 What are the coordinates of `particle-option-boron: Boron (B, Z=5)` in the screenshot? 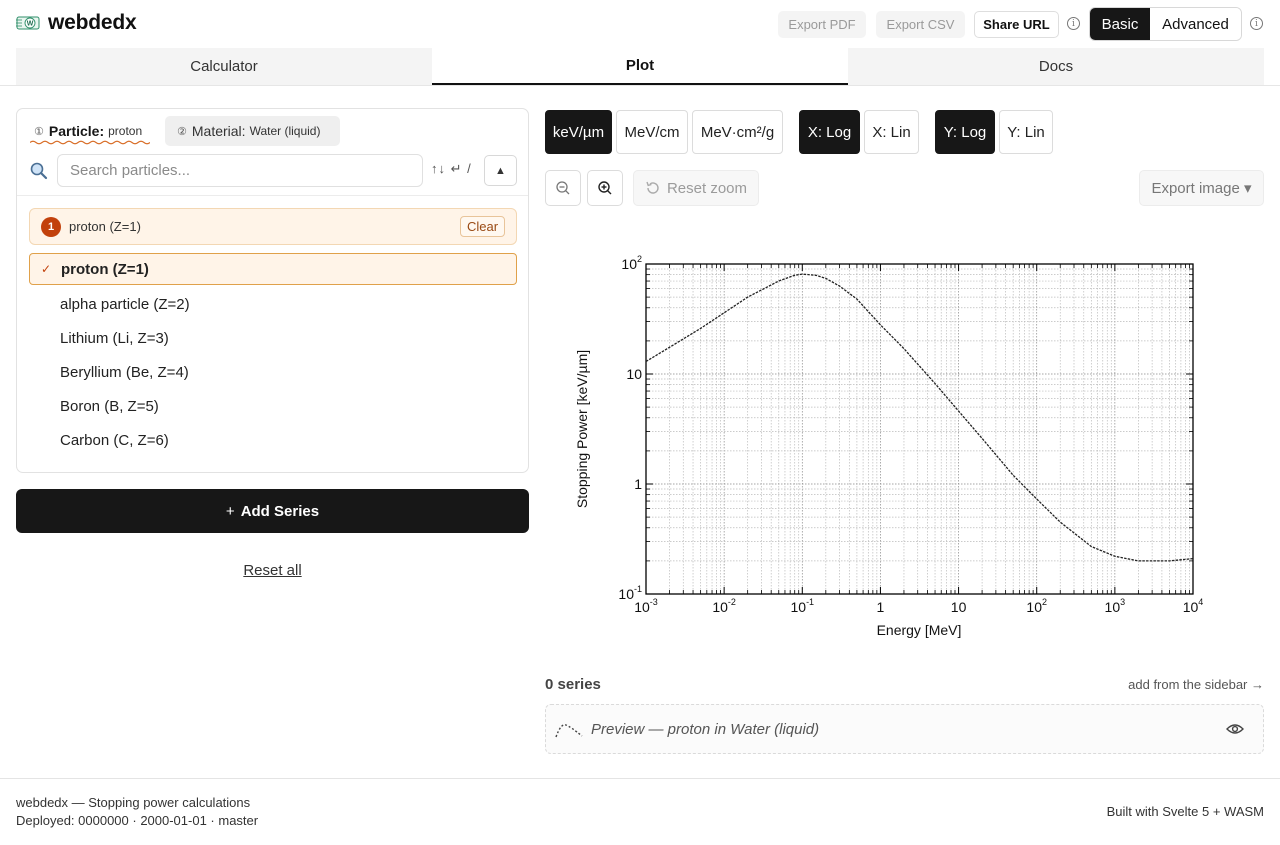 It's located at (273, 406).